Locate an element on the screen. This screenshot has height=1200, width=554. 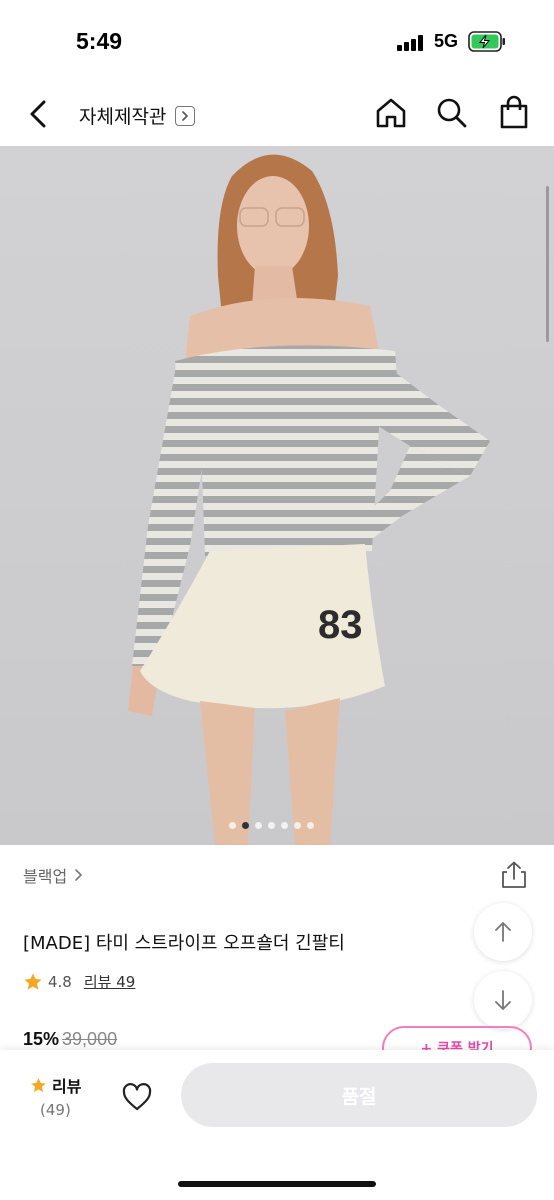
bottom-review-button: 리뷰 is located at coordinates (55, 1085).